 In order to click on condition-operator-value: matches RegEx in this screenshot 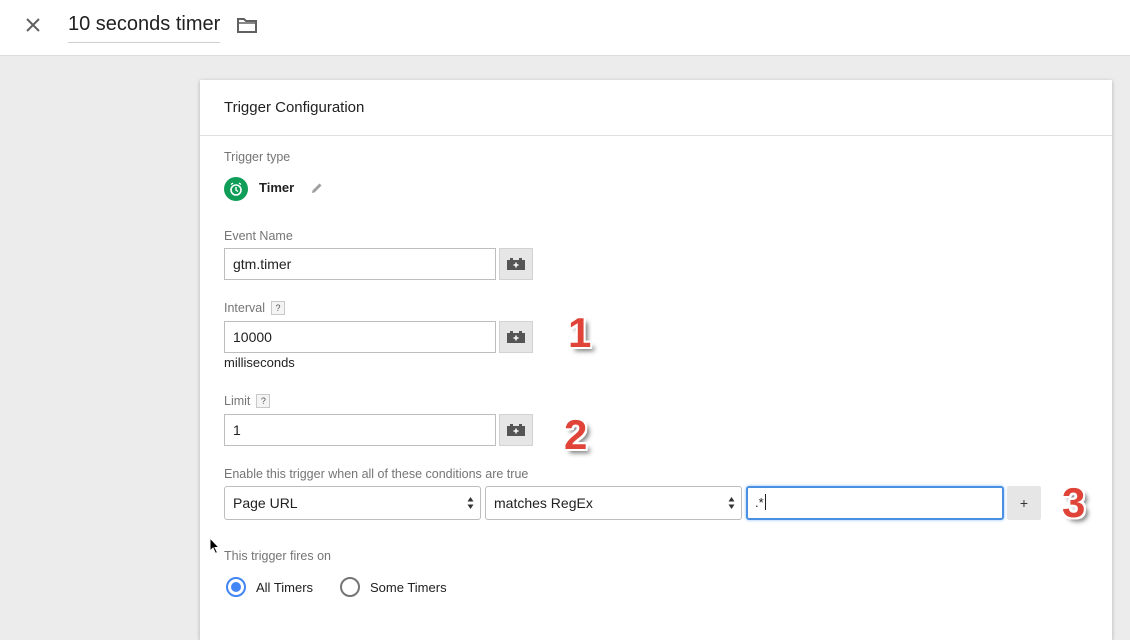, I will do `click(543, 503)`.